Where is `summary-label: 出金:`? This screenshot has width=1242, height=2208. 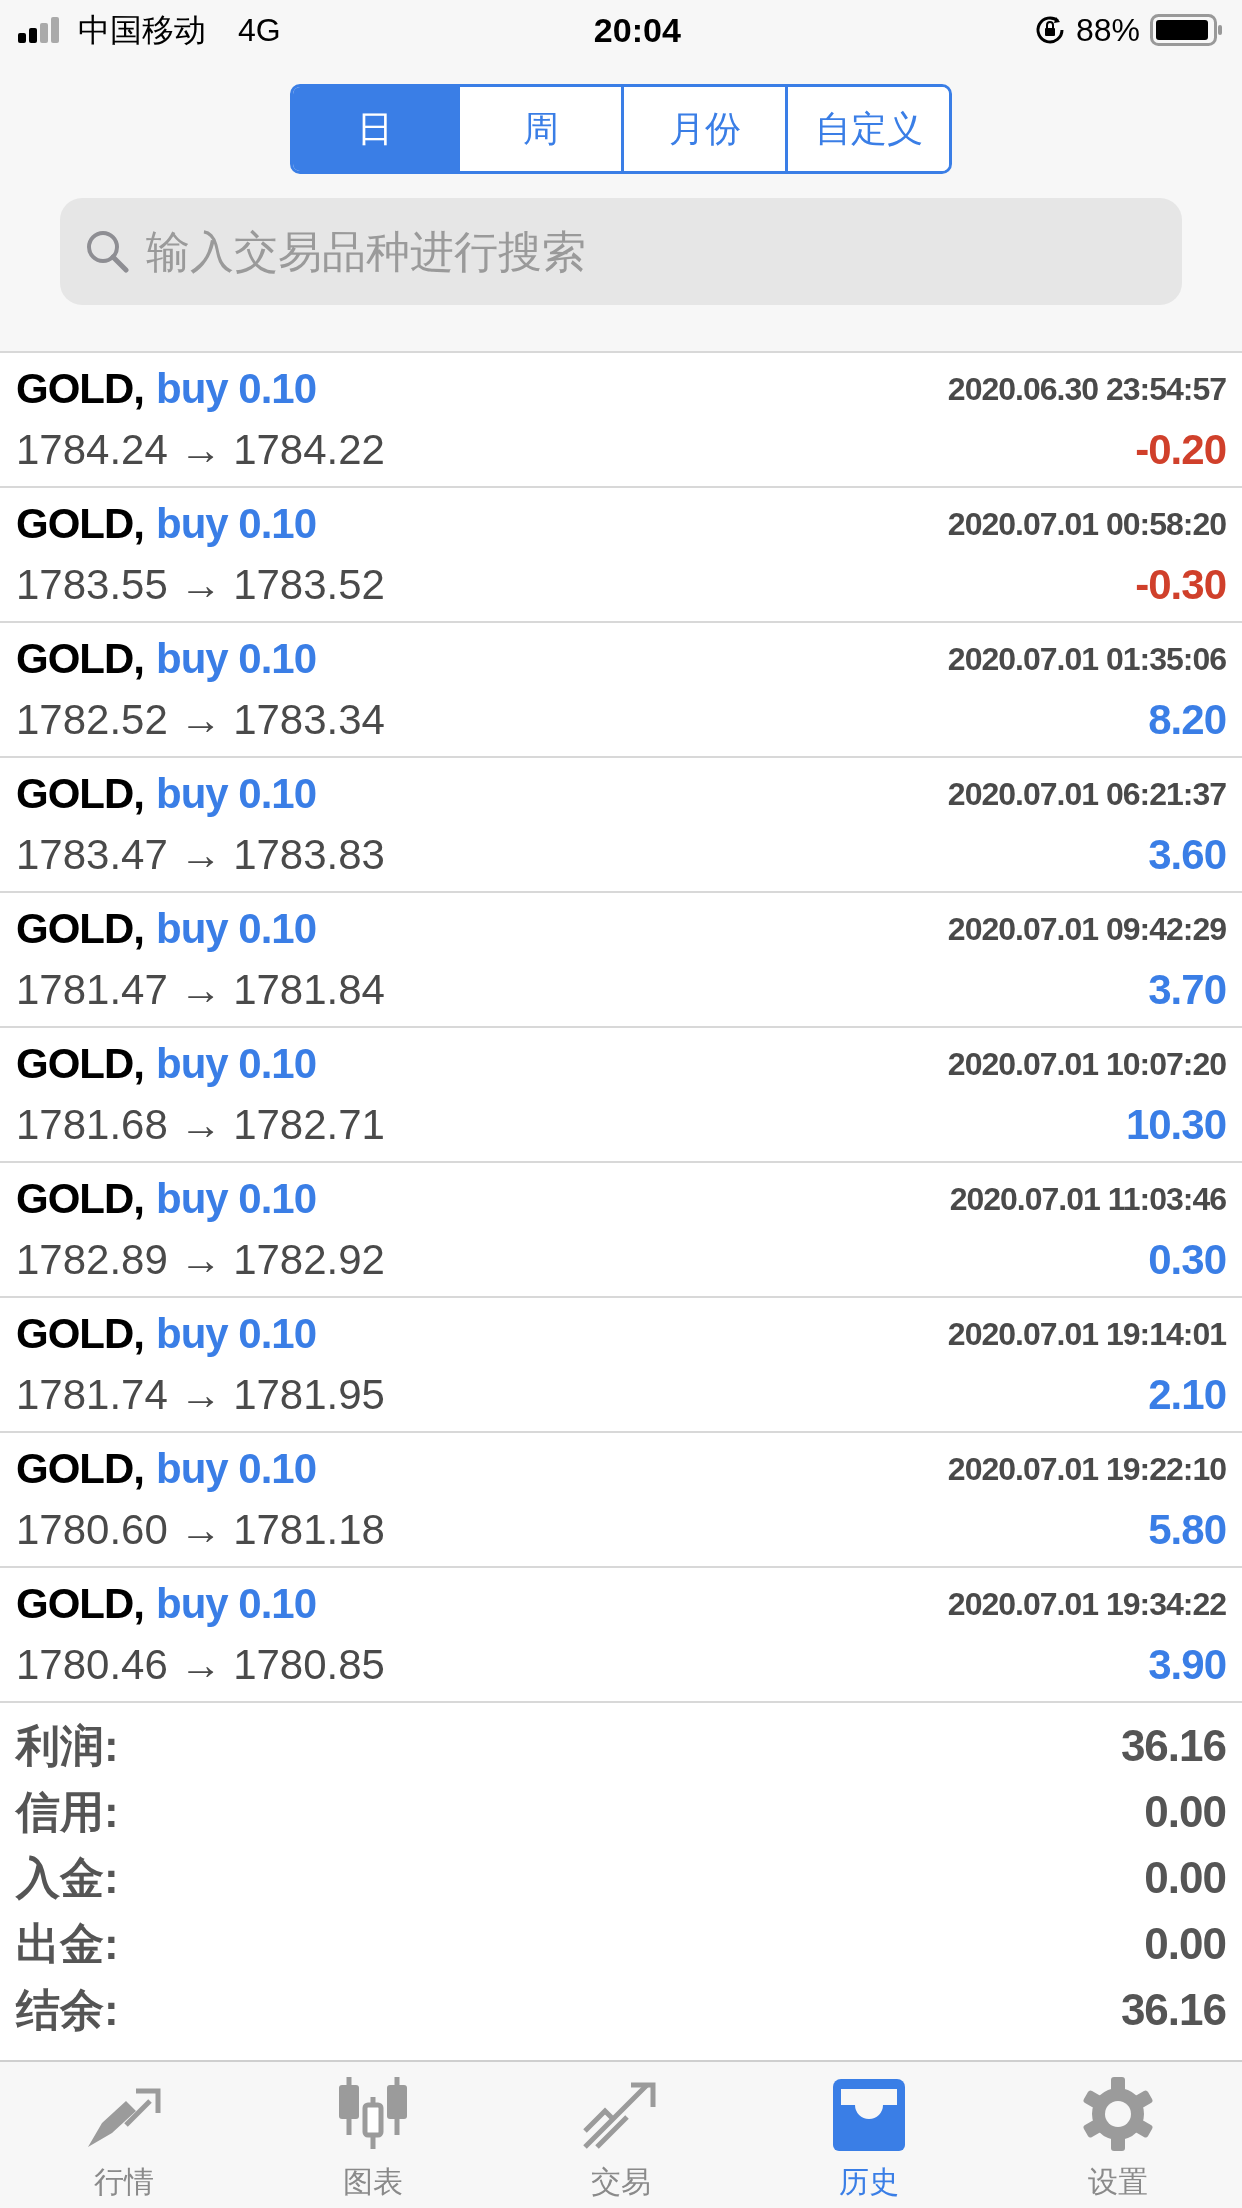
summary-label: 出金: is located at coordinates (67, 1943).